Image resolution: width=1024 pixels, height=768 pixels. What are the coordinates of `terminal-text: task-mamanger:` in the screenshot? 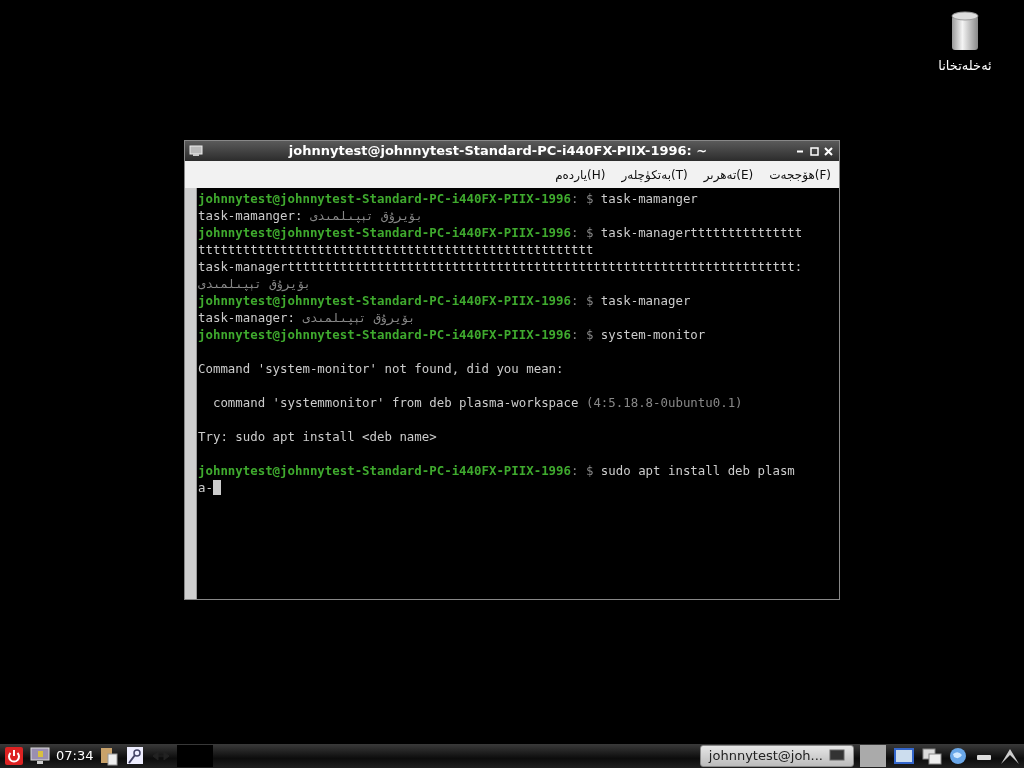 It's located at (251, 215).